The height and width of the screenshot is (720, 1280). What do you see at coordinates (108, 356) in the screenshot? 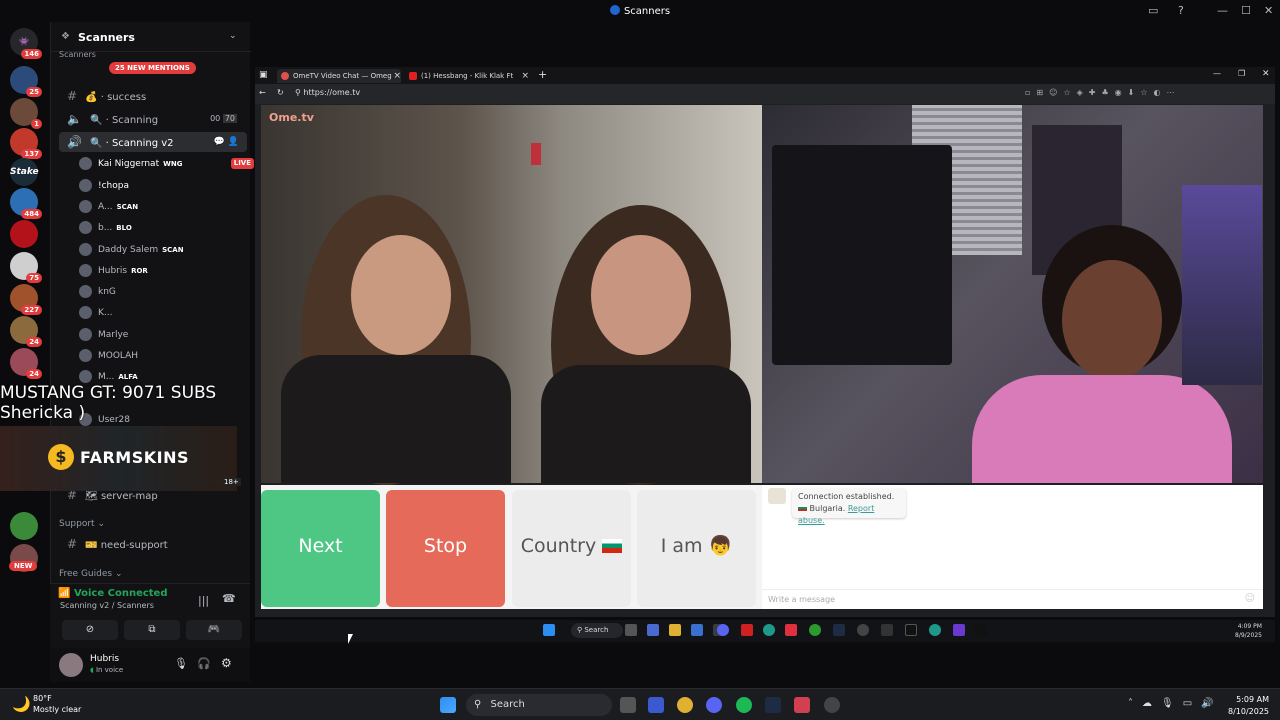
I see `voice-user: MOOLAH` at bounding box center [108, 356].